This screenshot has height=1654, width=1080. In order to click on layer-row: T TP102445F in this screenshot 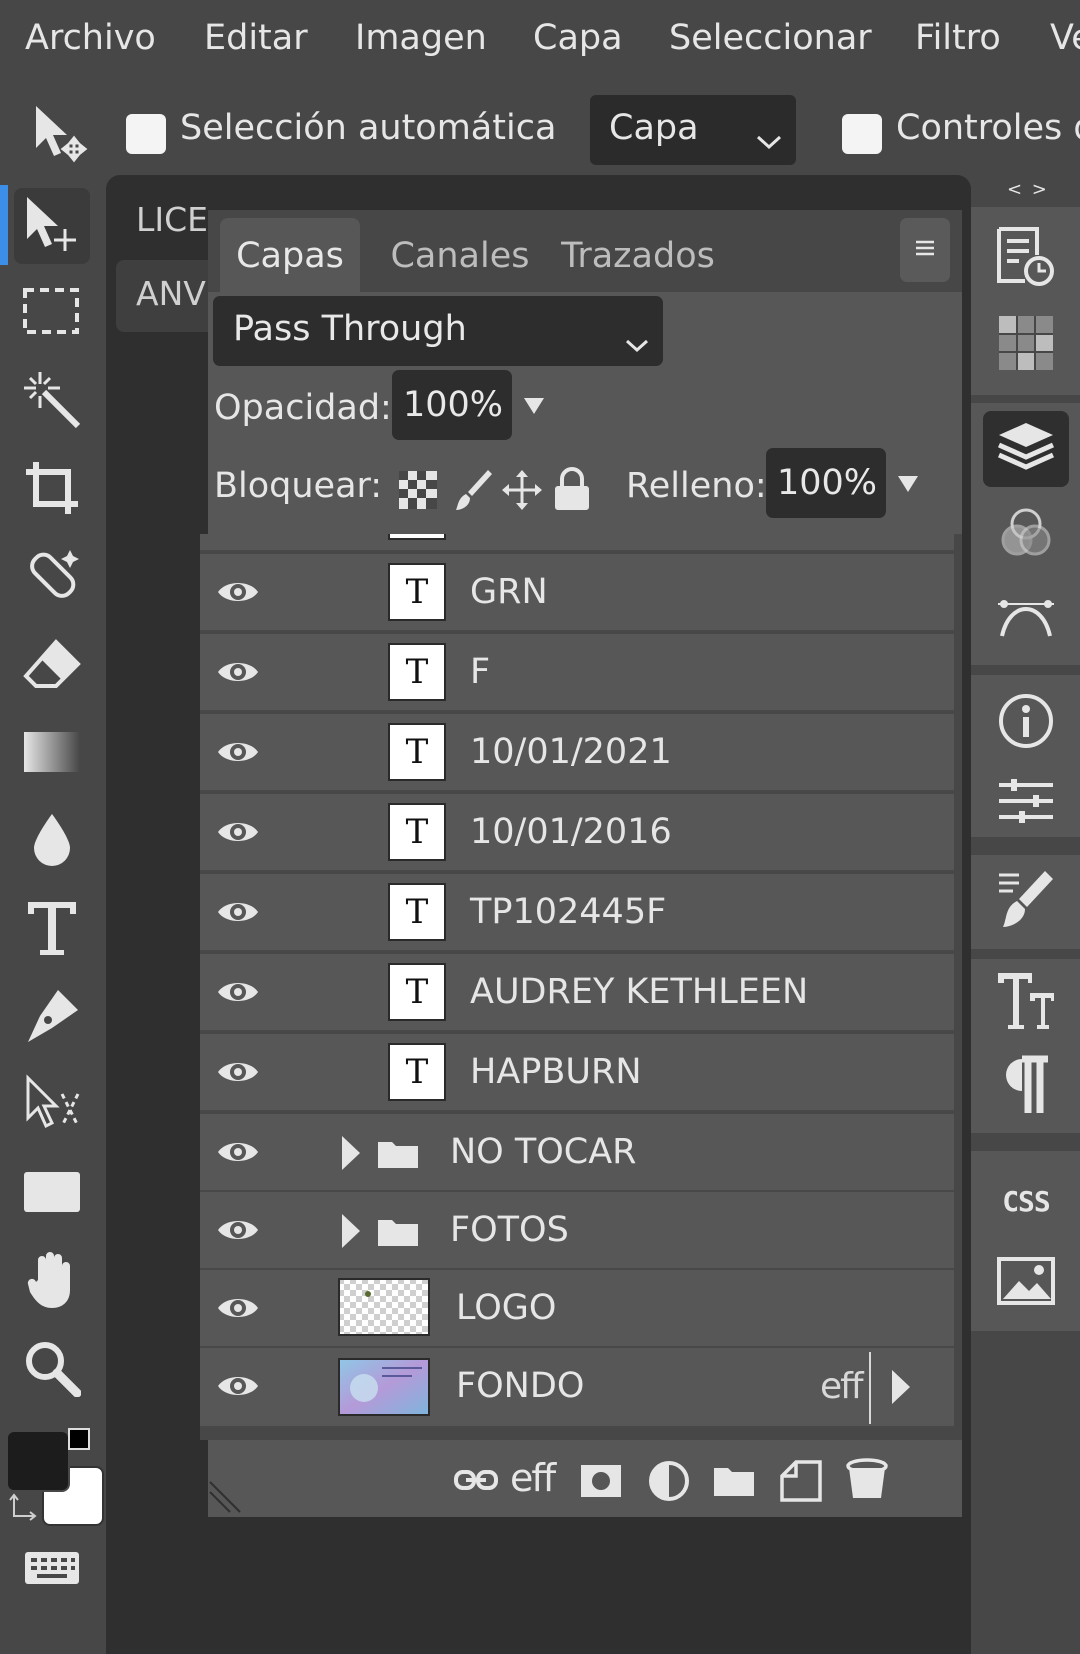, I will do `click(577, 913)`.